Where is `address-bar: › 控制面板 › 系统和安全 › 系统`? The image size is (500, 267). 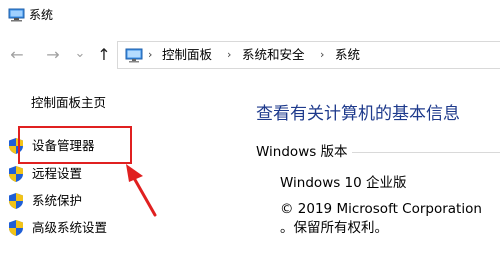 address-bar: › 控制面板 › 系统和安全 › 系统 is located at coordinates (308, 55).